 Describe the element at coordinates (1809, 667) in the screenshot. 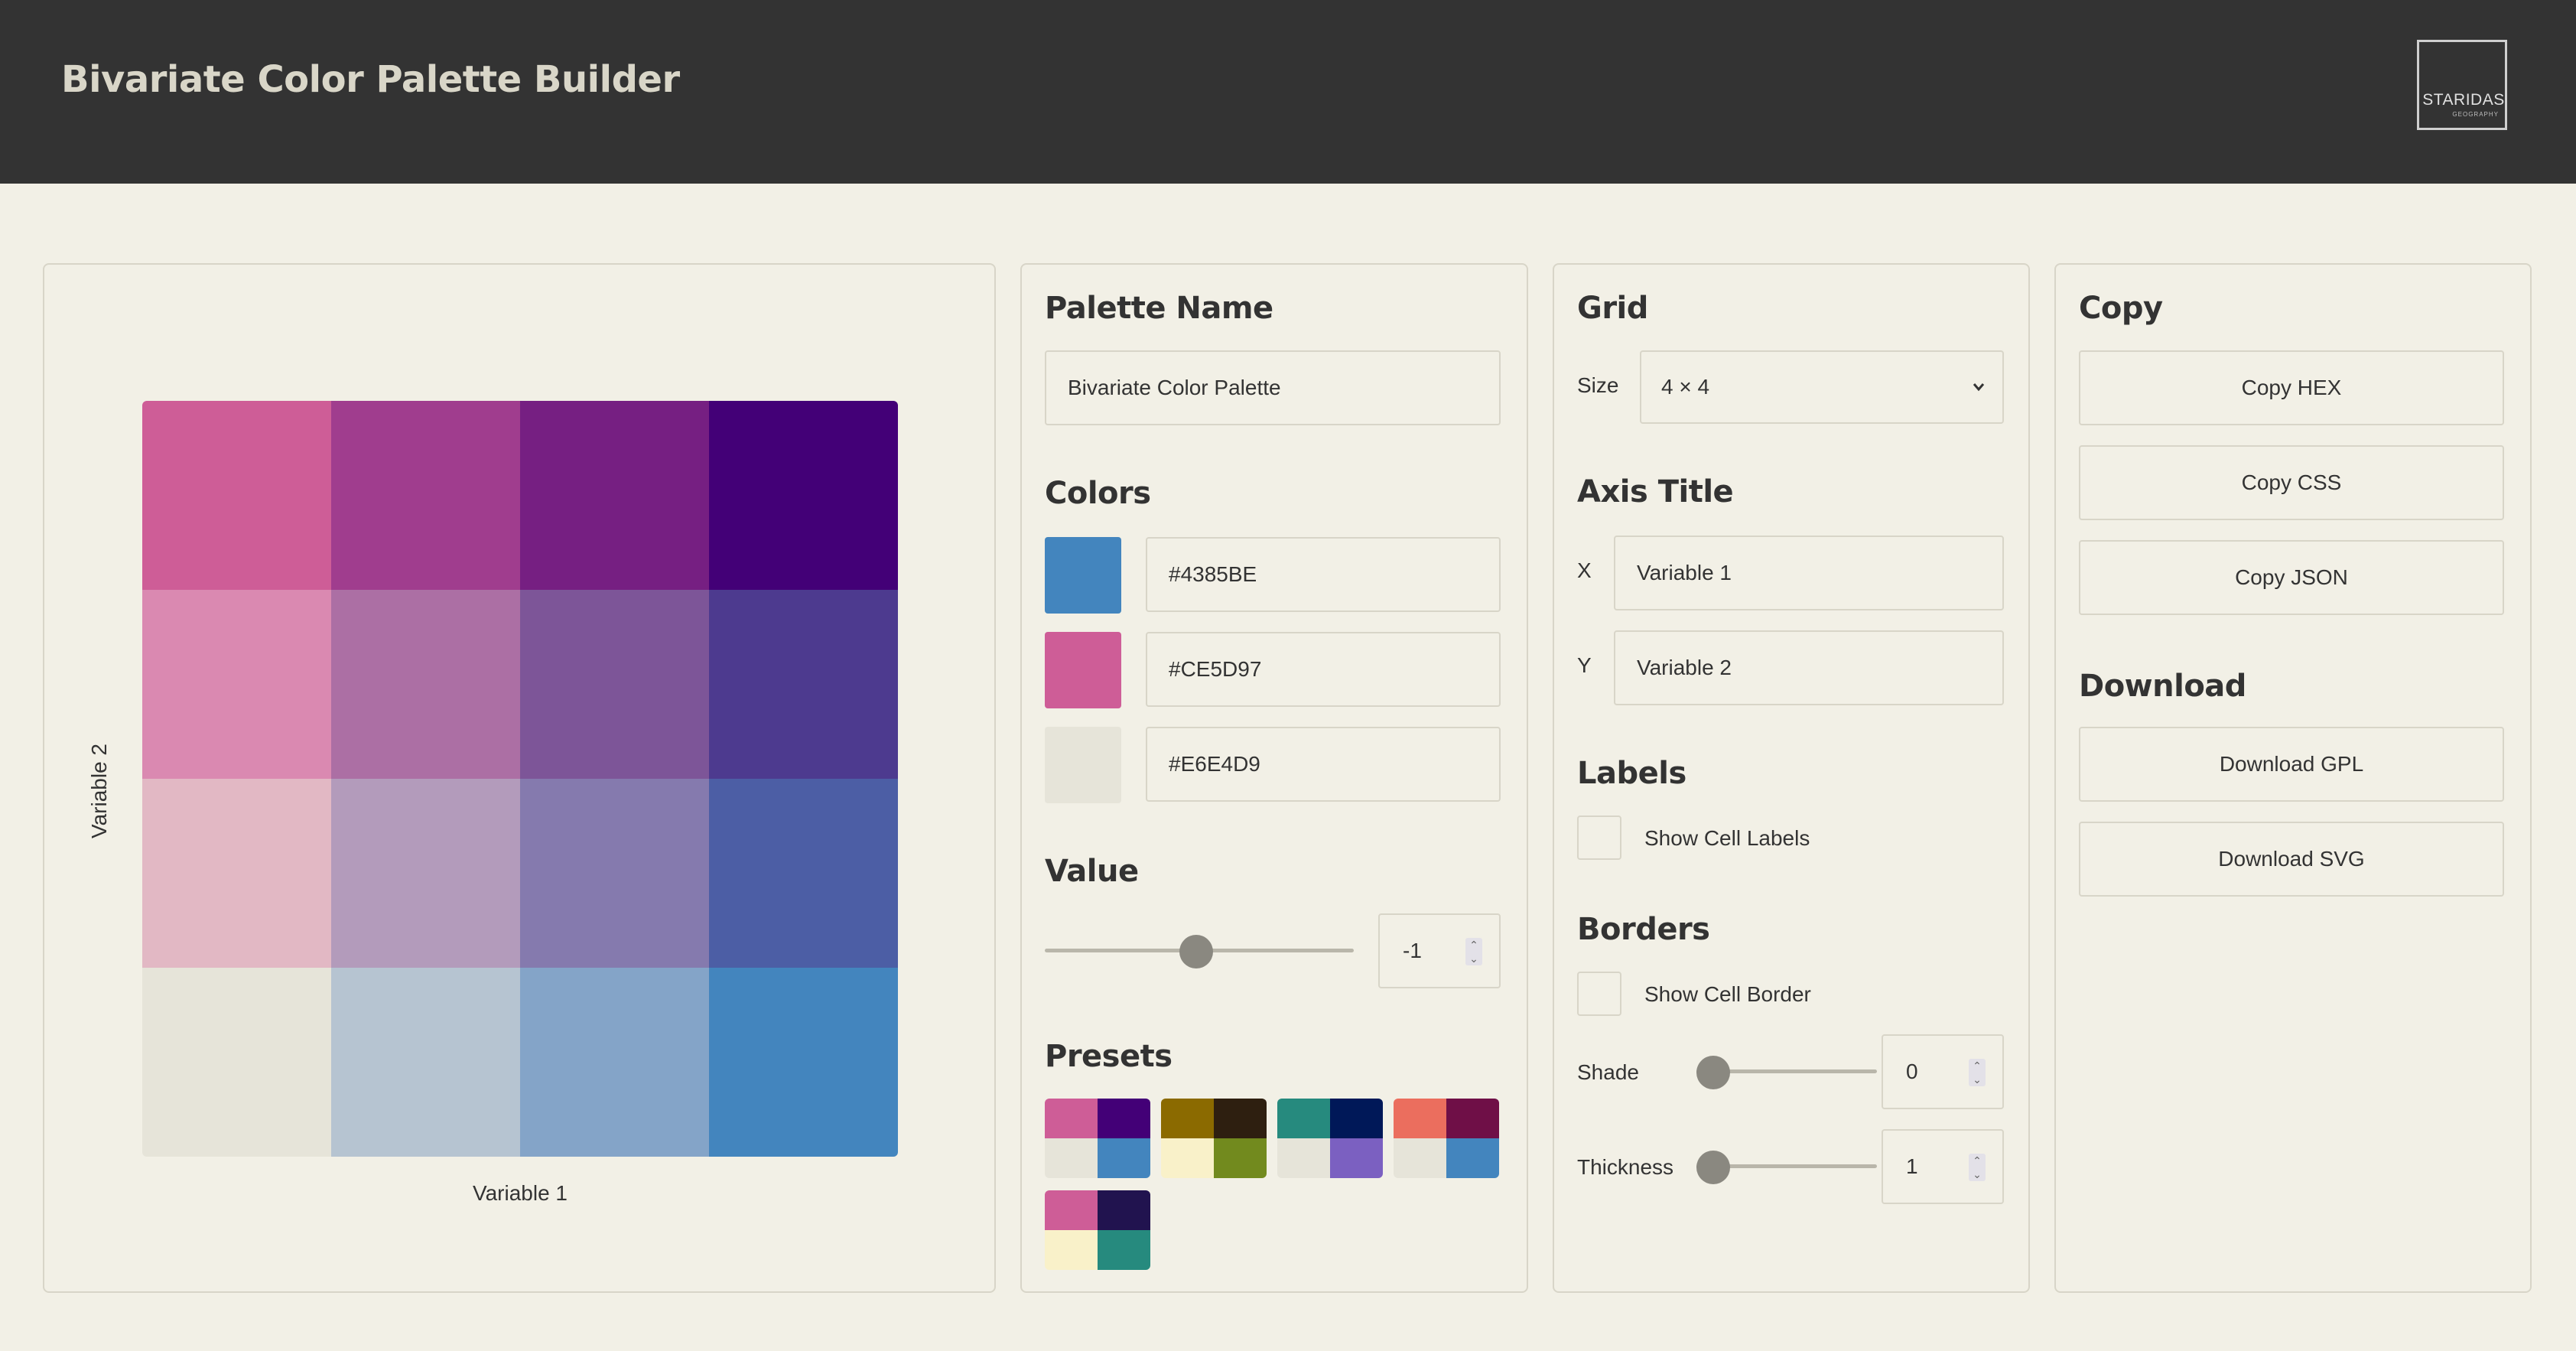

I see `y-axis-title-input: Variable 2` at that location.